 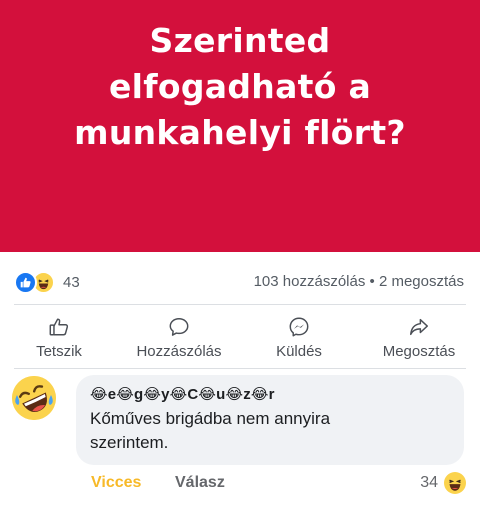 What do you see at coordinates (419, 338) in the screenshot?
I see `share-button: Megosztás` at bounding box center [419, 338].